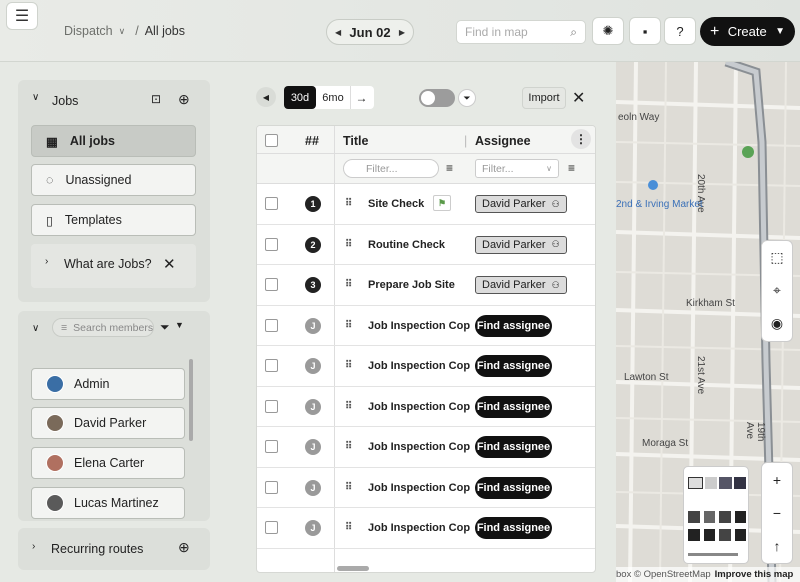  I want to click on col-num-header: ##, so click(312, 141).